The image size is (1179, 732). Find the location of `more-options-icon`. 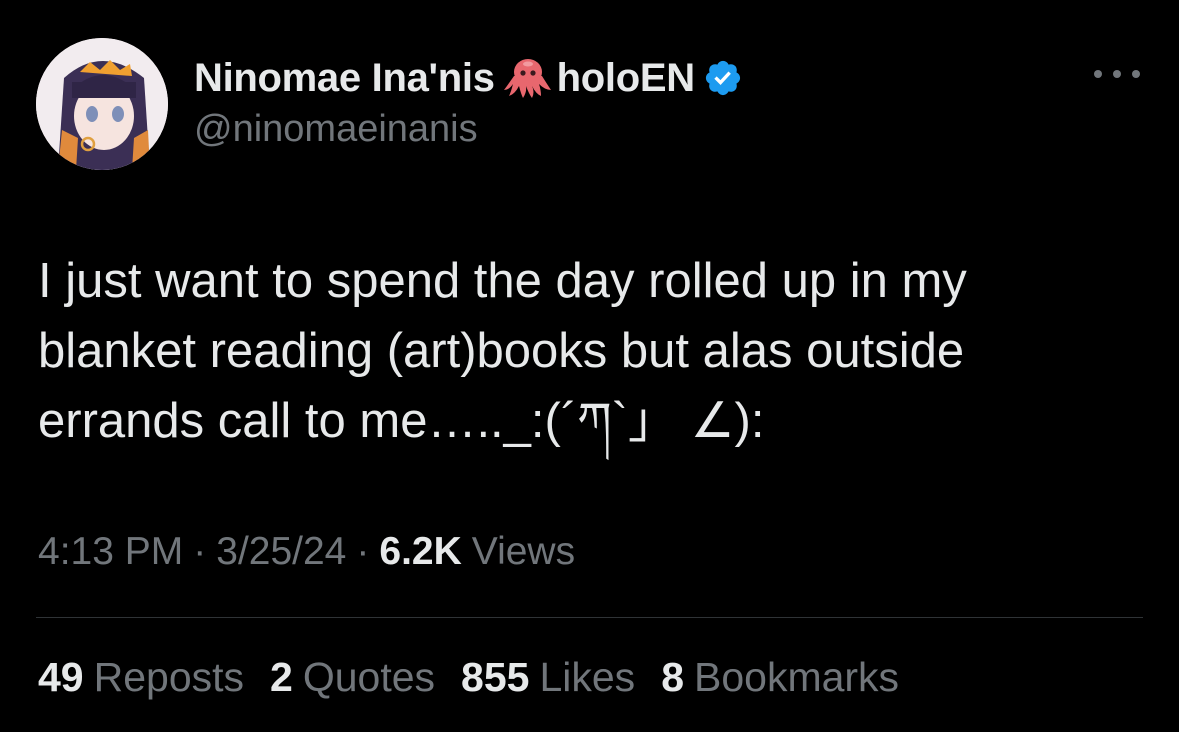

more-options-icon is located at coordinates (1117, 74).